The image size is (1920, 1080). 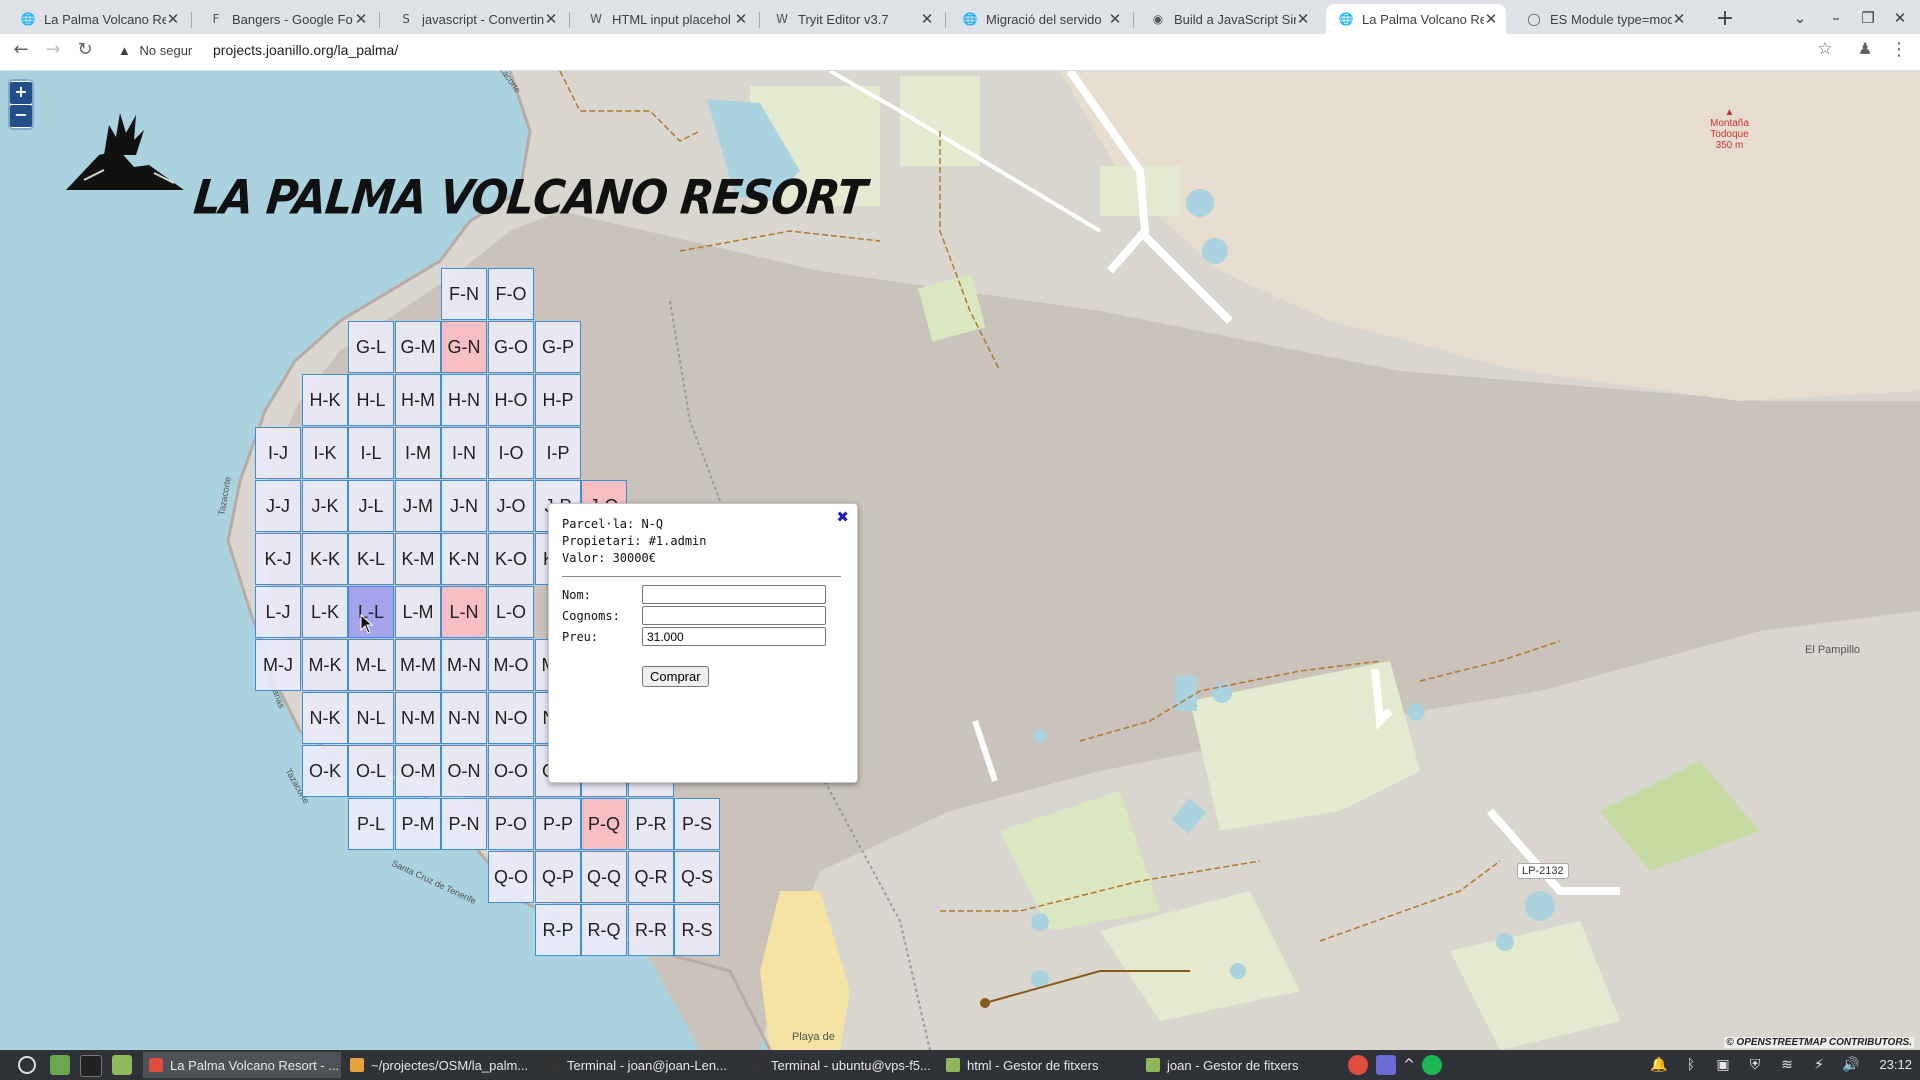 I want to click on maximize-button: ❐, so click(x=1868, y=18).